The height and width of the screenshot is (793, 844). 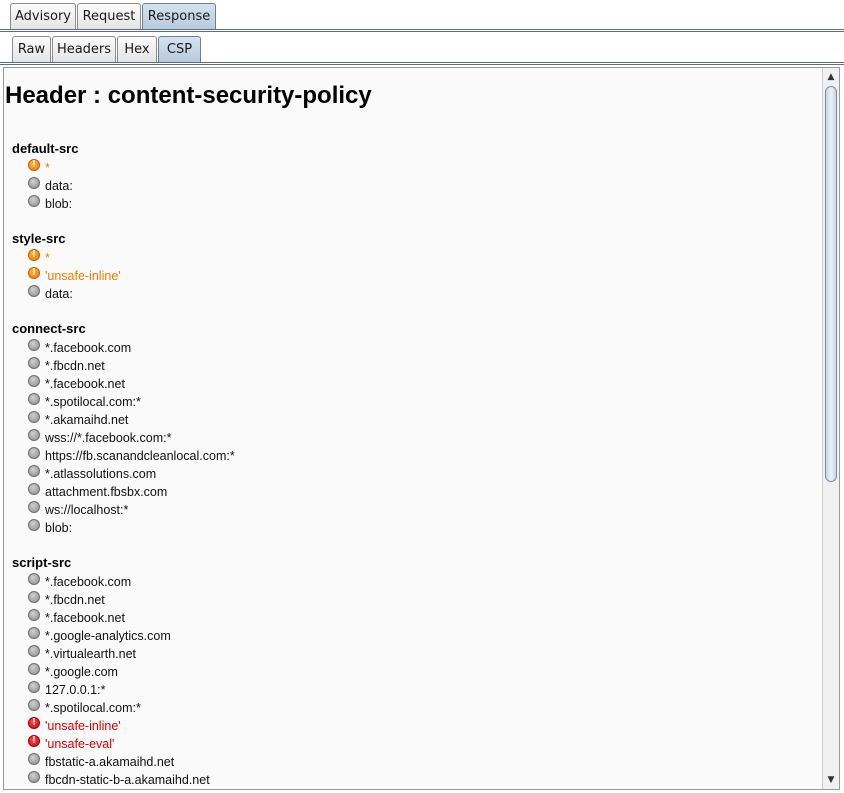 I want to click on csp-source-item: attachment.fbsbx.com, so click(x=97, y=492).